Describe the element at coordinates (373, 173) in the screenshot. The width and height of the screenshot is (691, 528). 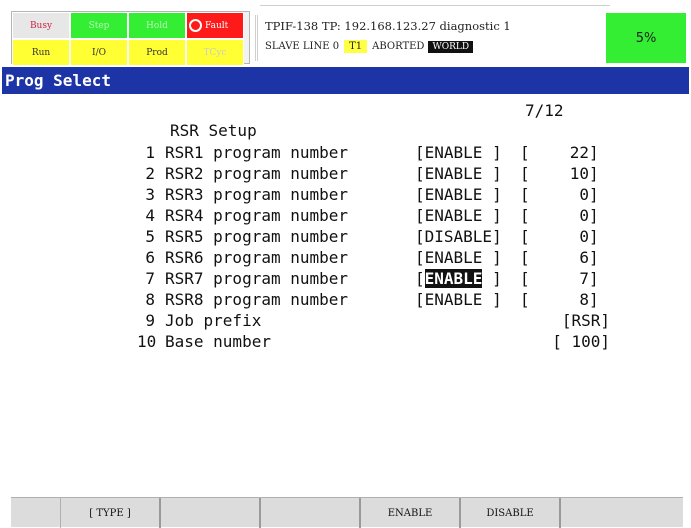
I see `list-item: 2 RSR2 program number [ENABLE ] [ 10 ]` at that location.